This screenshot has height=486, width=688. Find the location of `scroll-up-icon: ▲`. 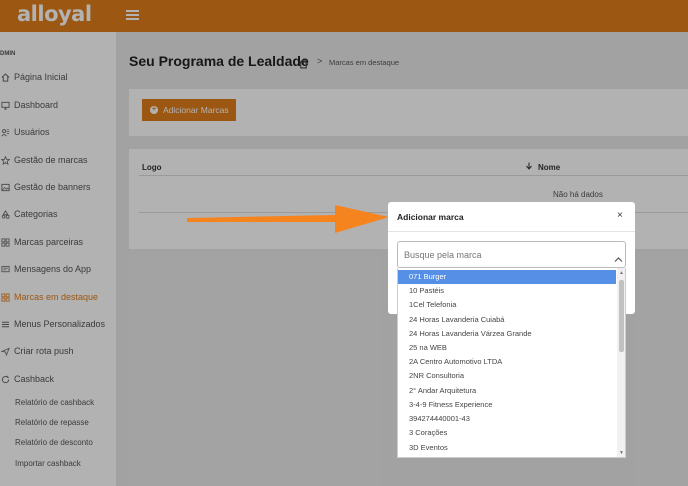

scroll-up-icon: ▲ is located at coordinates (621, 273).